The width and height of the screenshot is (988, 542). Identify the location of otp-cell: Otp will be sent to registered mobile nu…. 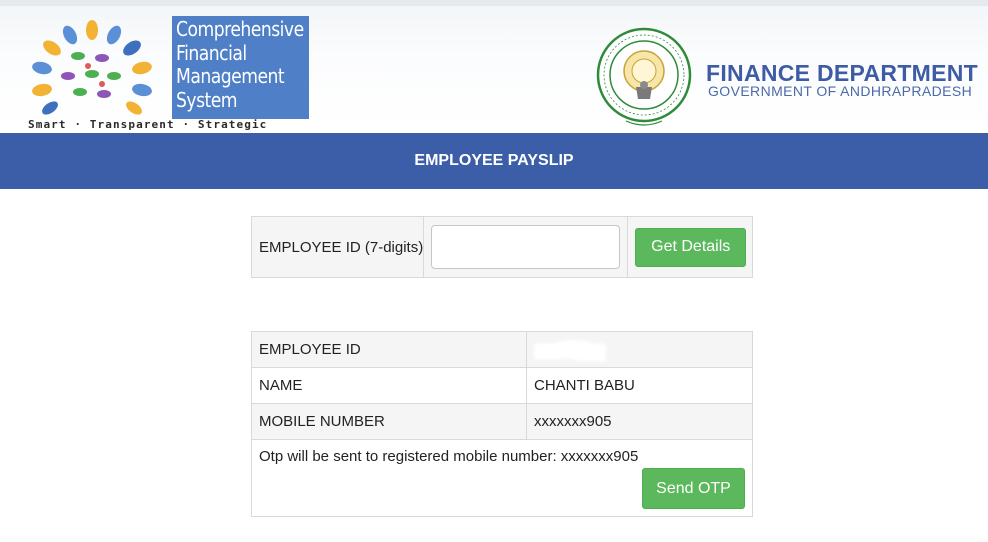
(502, 478).